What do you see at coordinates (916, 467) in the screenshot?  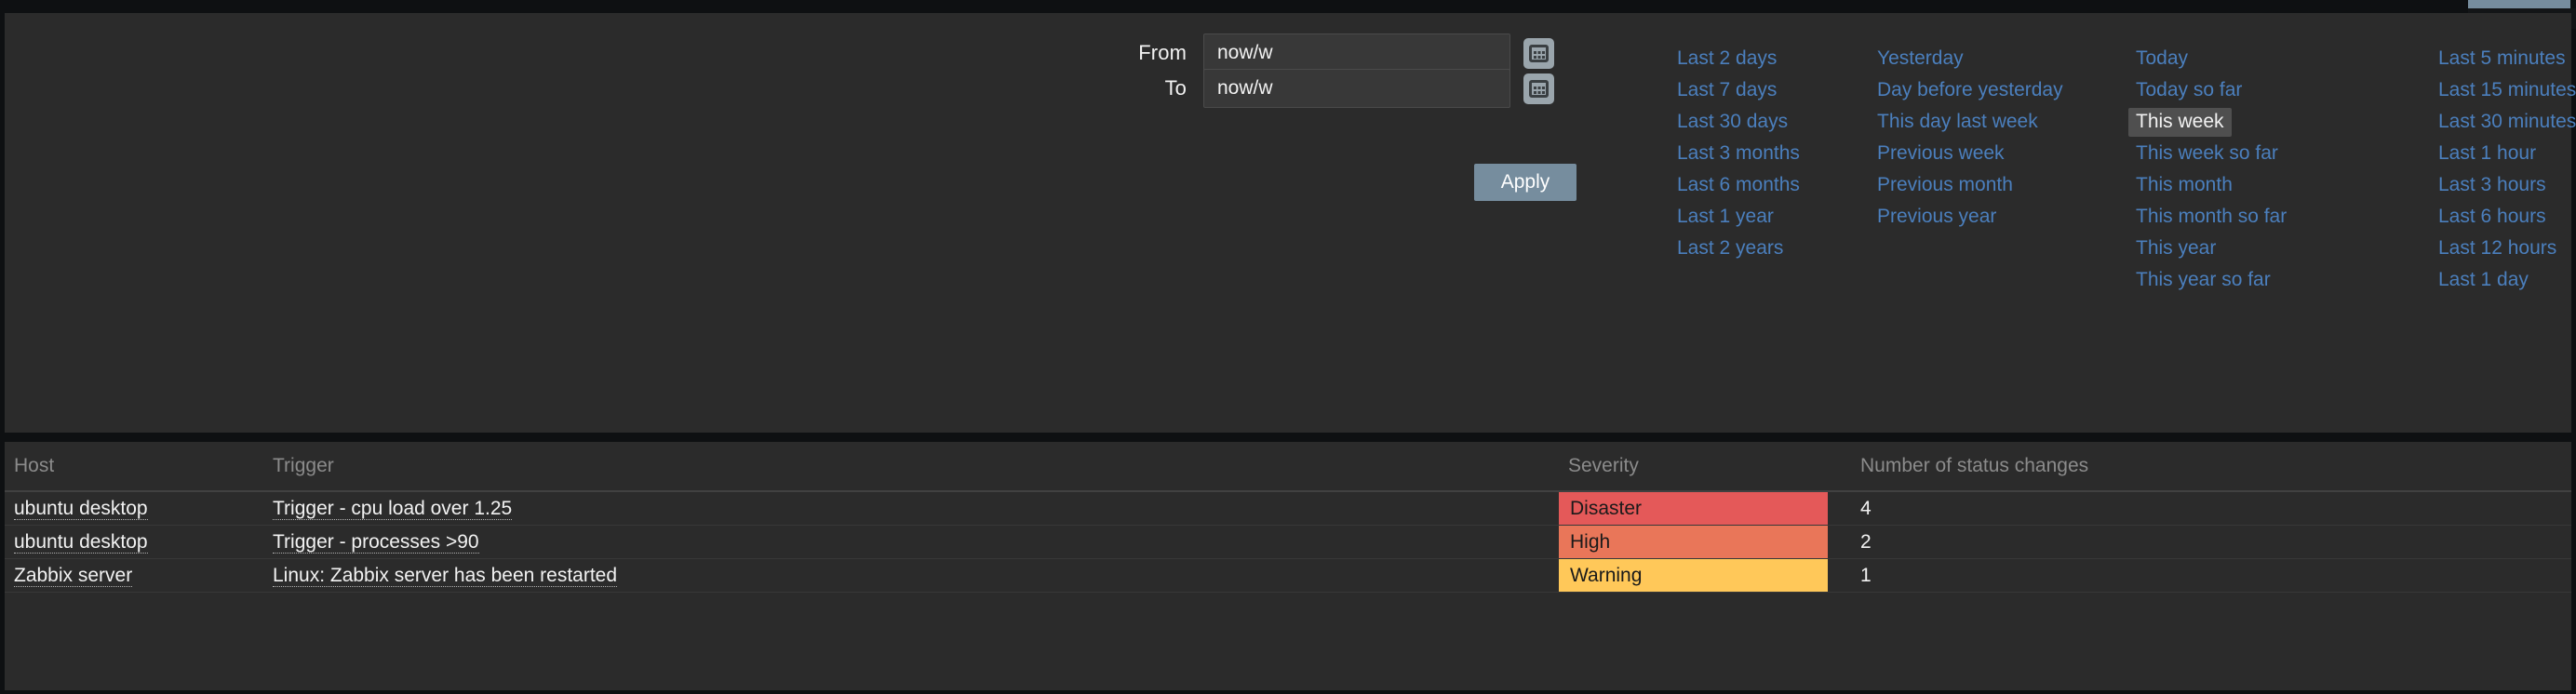 I see `column-header-trigger: Trigger` at bounding box center [916, 467].